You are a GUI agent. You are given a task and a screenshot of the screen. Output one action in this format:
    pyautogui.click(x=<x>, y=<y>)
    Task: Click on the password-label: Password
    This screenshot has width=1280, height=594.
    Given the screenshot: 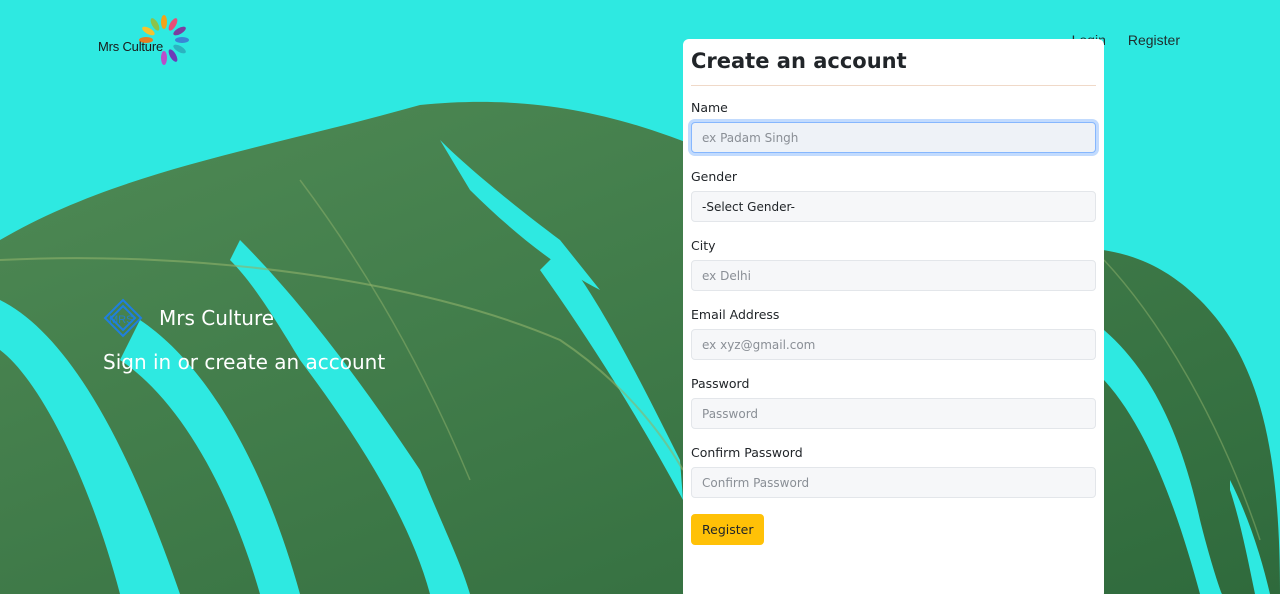 What is the action you would take?
    pyautogui.click(x=720, y=383)
    